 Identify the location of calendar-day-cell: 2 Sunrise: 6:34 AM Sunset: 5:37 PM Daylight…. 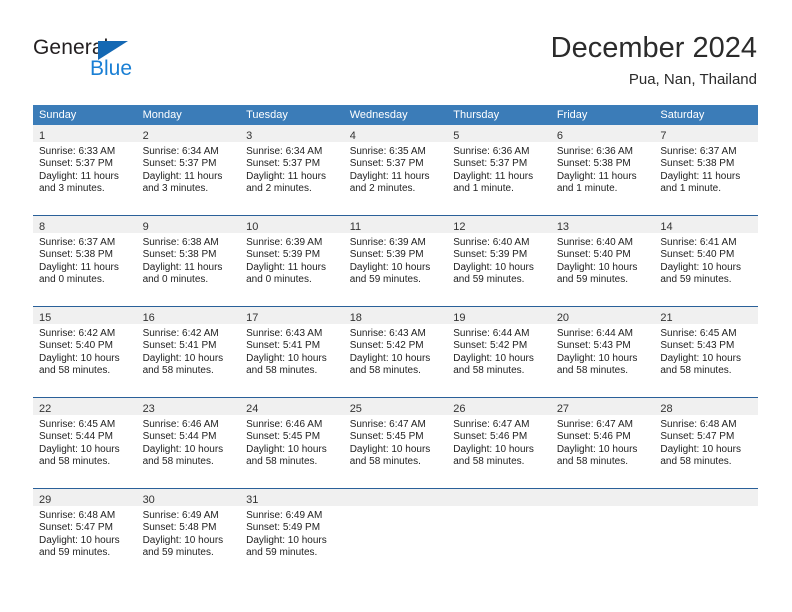
(188, 170).